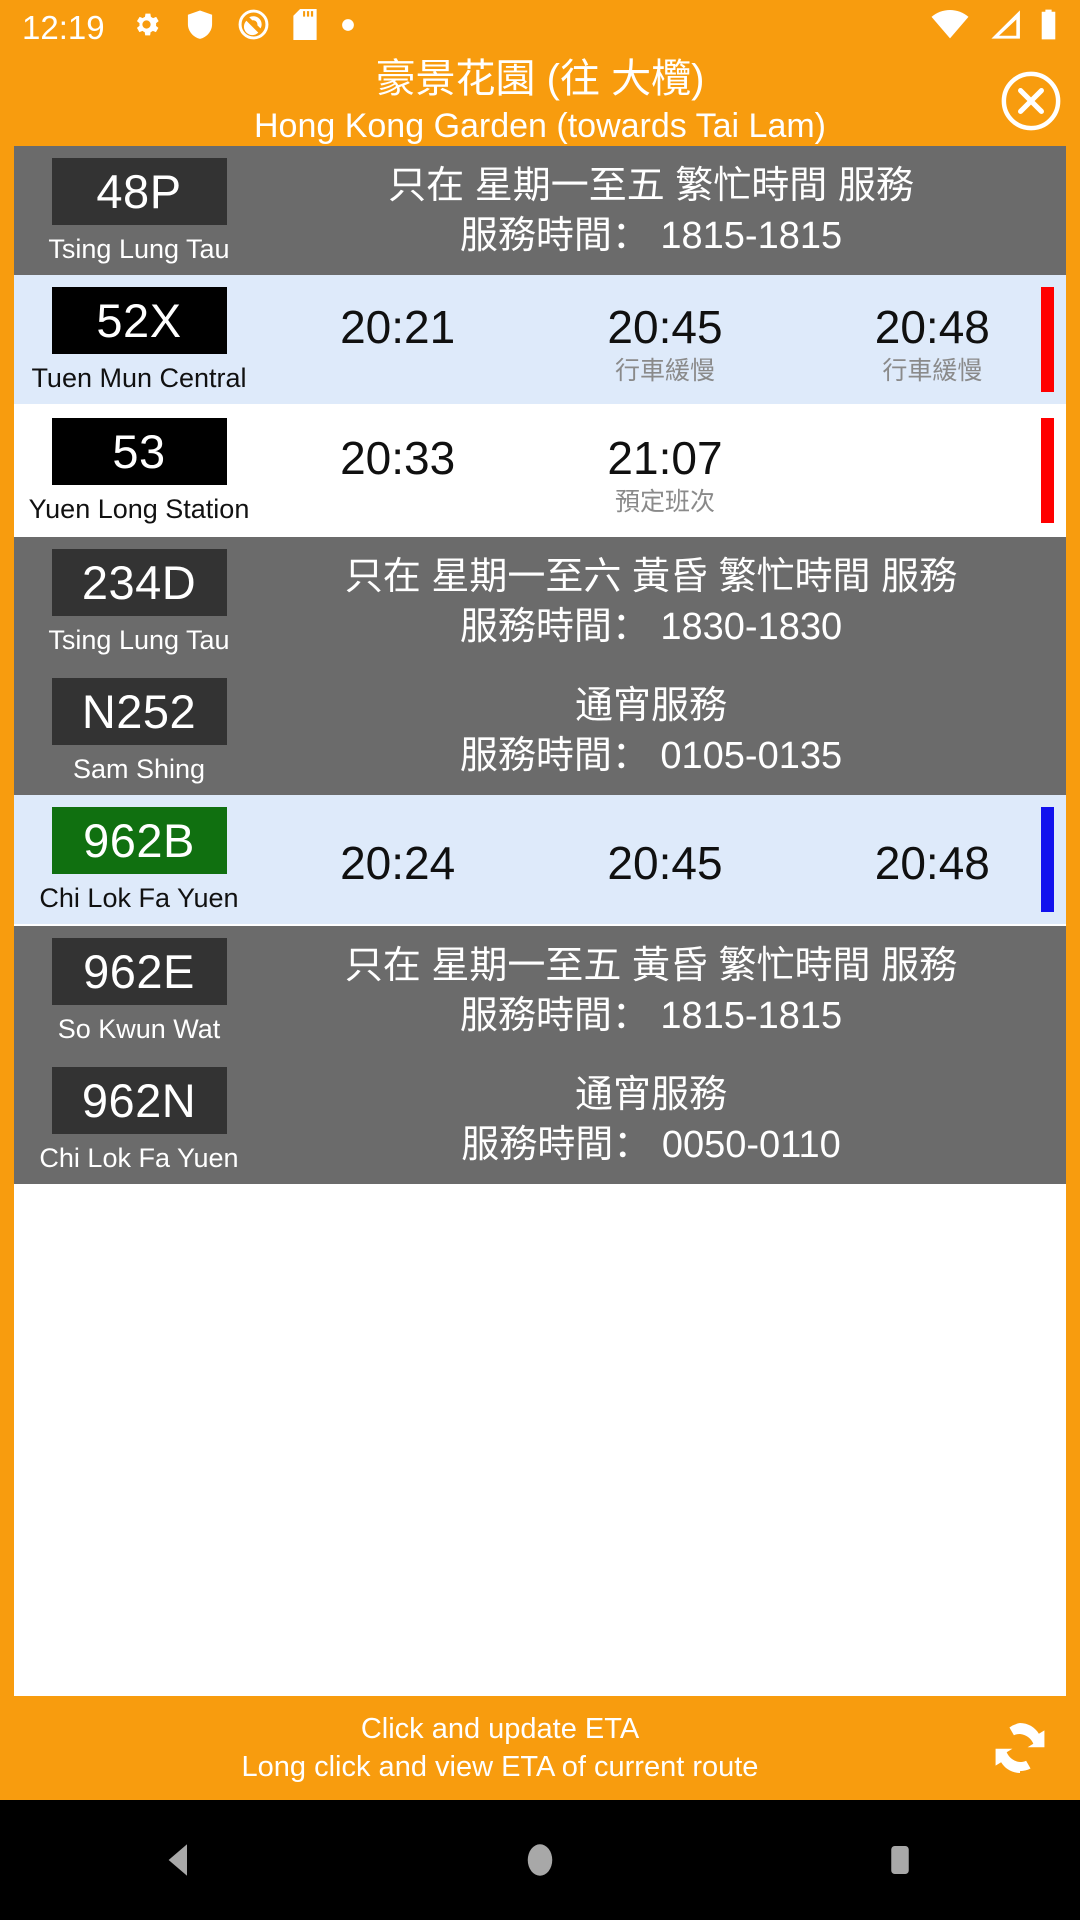 Image resolution: width=1080 pixels, height=1920 pixels. I want to click on eta-cell: 20:21, so click(397, 327).